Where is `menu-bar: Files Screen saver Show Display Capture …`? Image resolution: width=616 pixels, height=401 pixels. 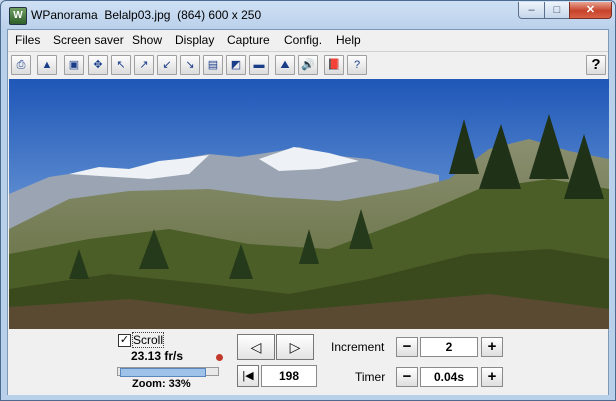 menu-bar: Files Screen saver Show Display Capture … is located at coordinates (308, 40).